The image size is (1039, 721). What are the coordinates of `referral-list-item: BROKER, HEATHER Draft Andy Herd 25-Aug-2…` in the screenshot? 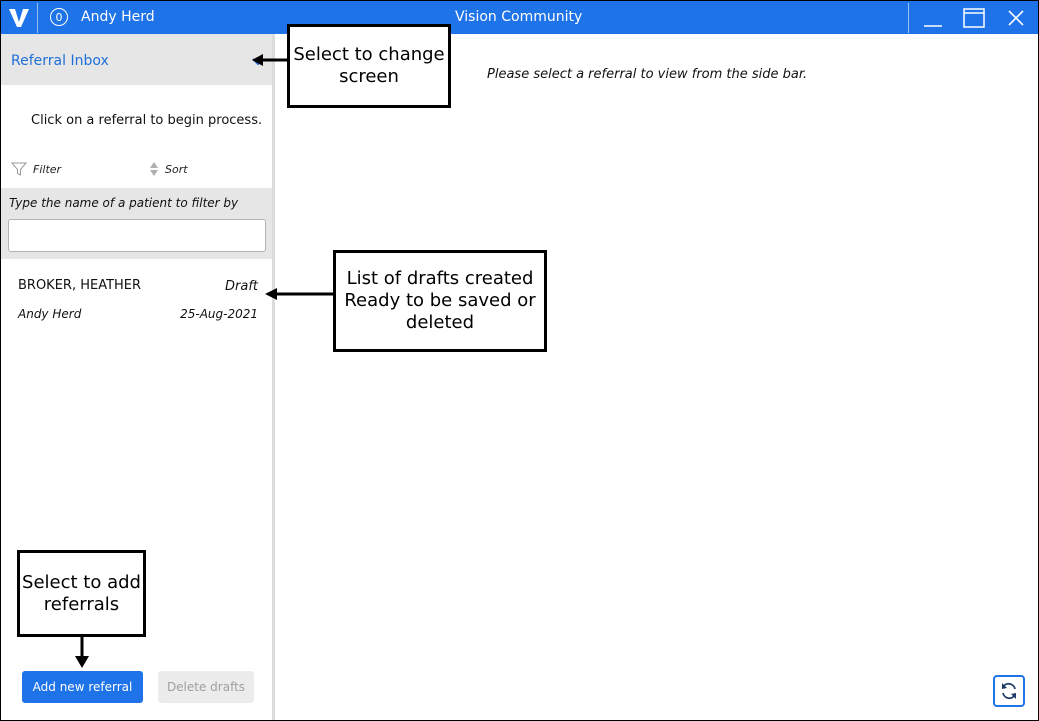 It's located at (136, 300).